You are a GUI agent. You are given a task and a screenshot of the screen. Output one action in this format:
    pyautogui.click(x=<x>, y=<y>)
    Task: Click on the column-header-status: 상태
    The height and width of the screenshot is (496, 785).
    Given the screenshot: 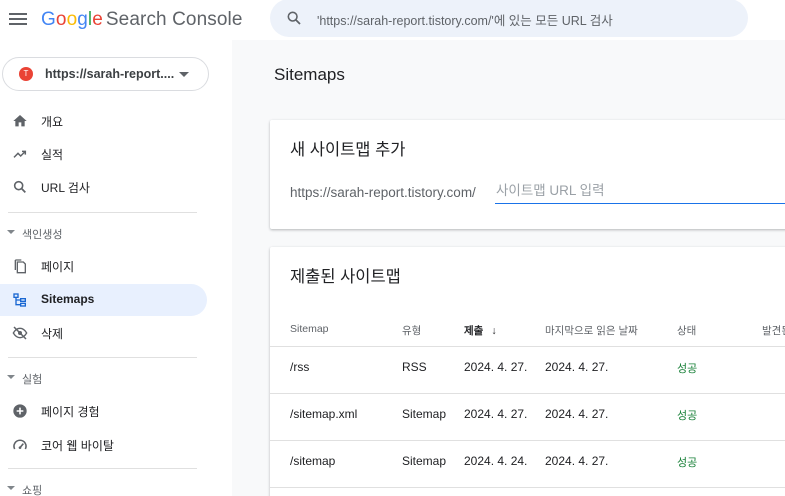 What is the action you would take?
    pyautogui.click(x=686, y=330)
    